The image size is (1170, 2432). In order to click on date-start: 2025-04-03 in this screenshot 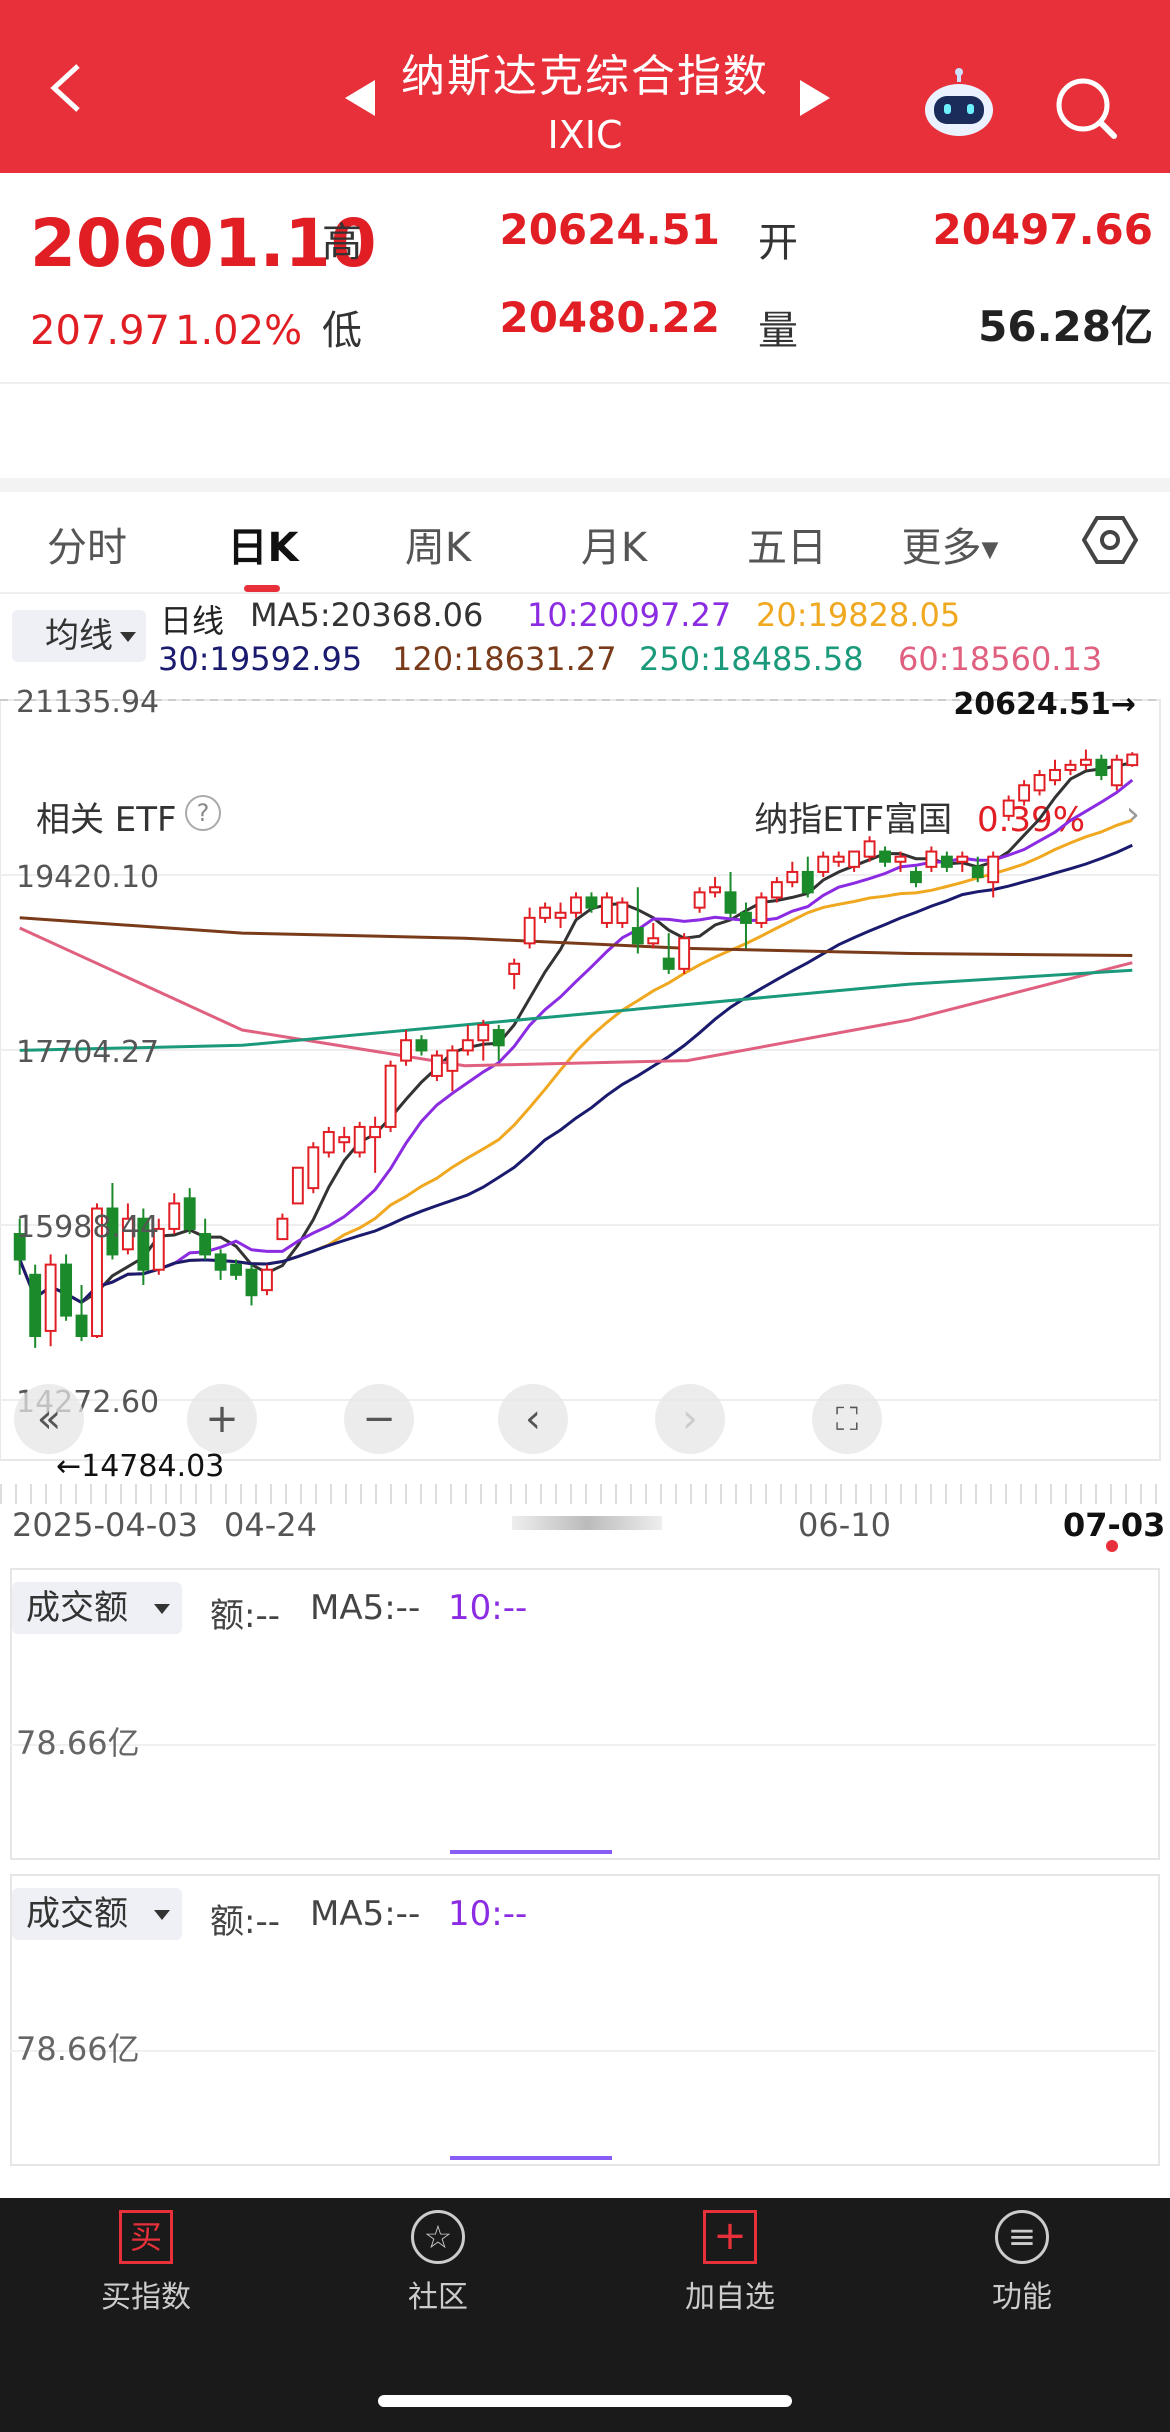, I will do `click(105, 1525)`.